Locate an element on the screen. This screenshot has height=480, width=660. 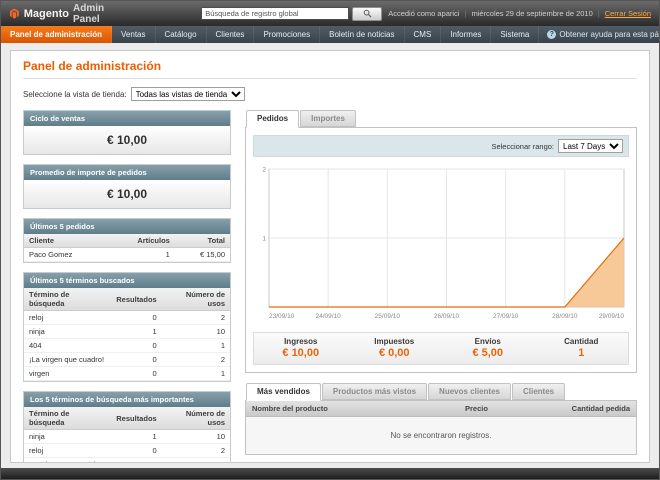
table-cell: 404 is located at coordinates (68, 345).